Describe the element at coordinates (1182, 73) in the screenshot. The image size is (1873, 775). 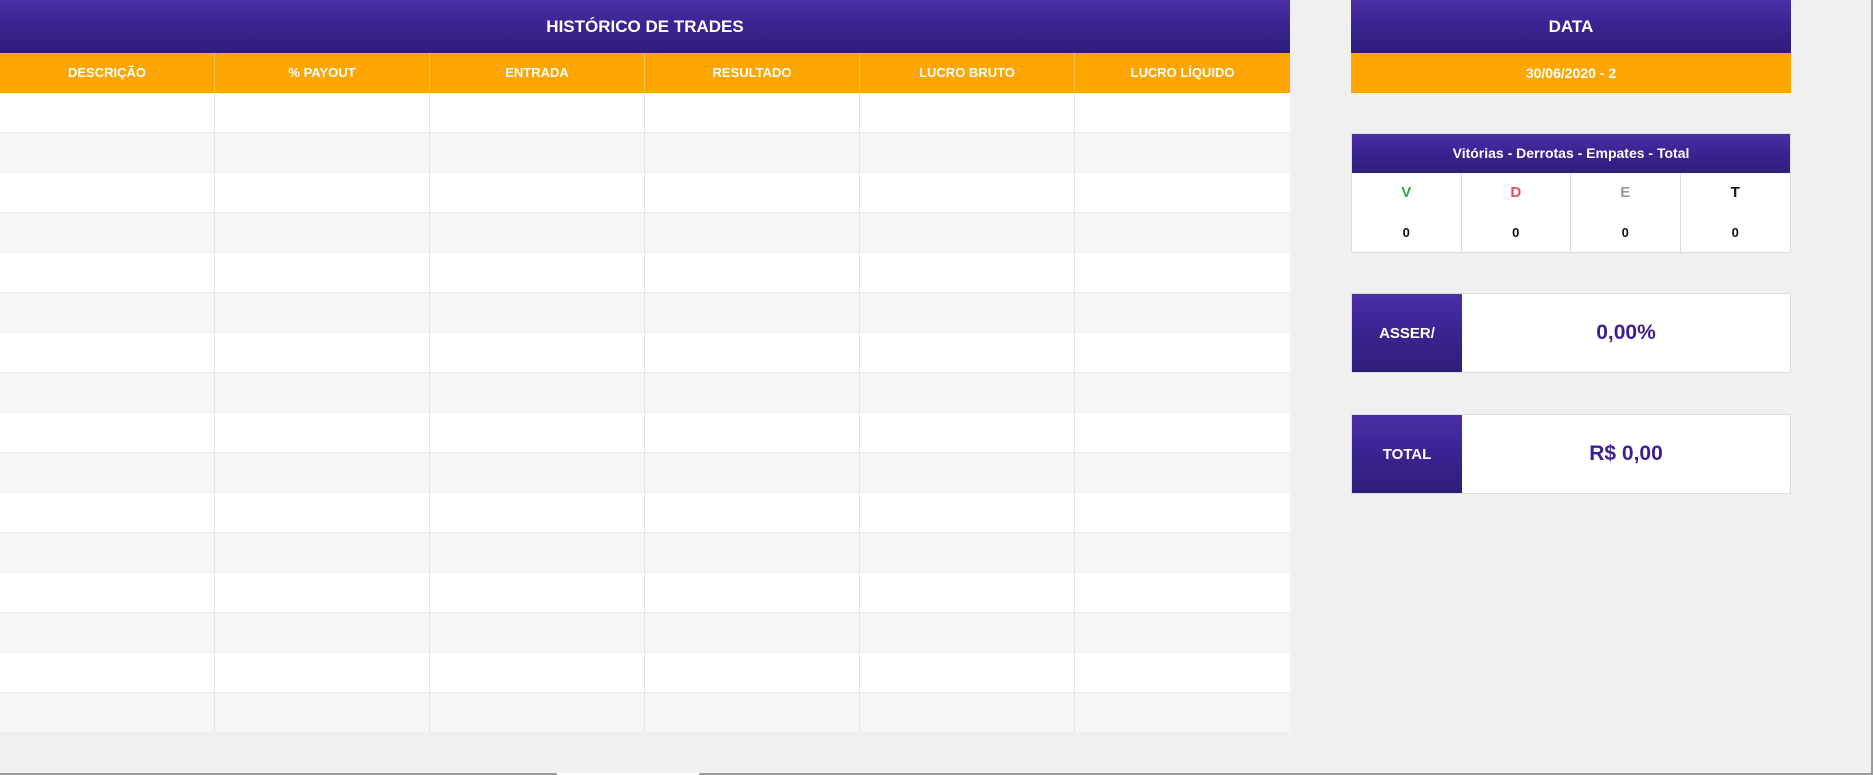
I see `column-header: LUCRO LÍQUIDO` at that location.